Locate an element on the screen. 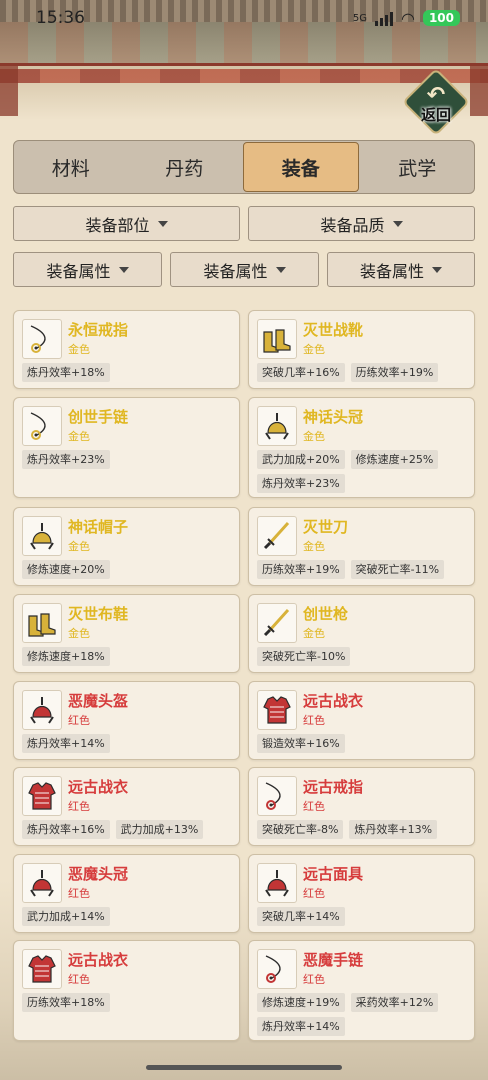 Image resolution: width=488 pixels, height=1080 pixels. item-name: 创世手链 is located at coordinates (98, 417).